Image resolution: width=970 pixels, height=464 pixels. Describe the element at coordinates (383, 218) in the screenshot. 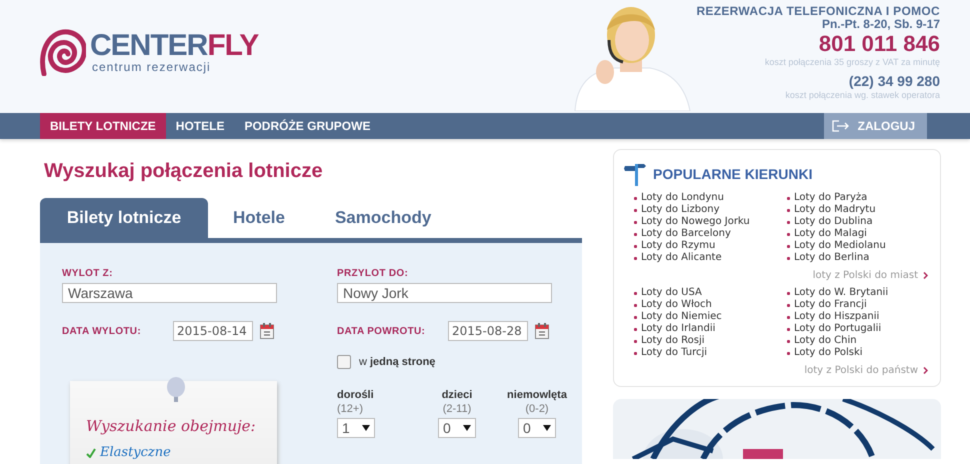

I see `search-tab: Samochody` at that location.